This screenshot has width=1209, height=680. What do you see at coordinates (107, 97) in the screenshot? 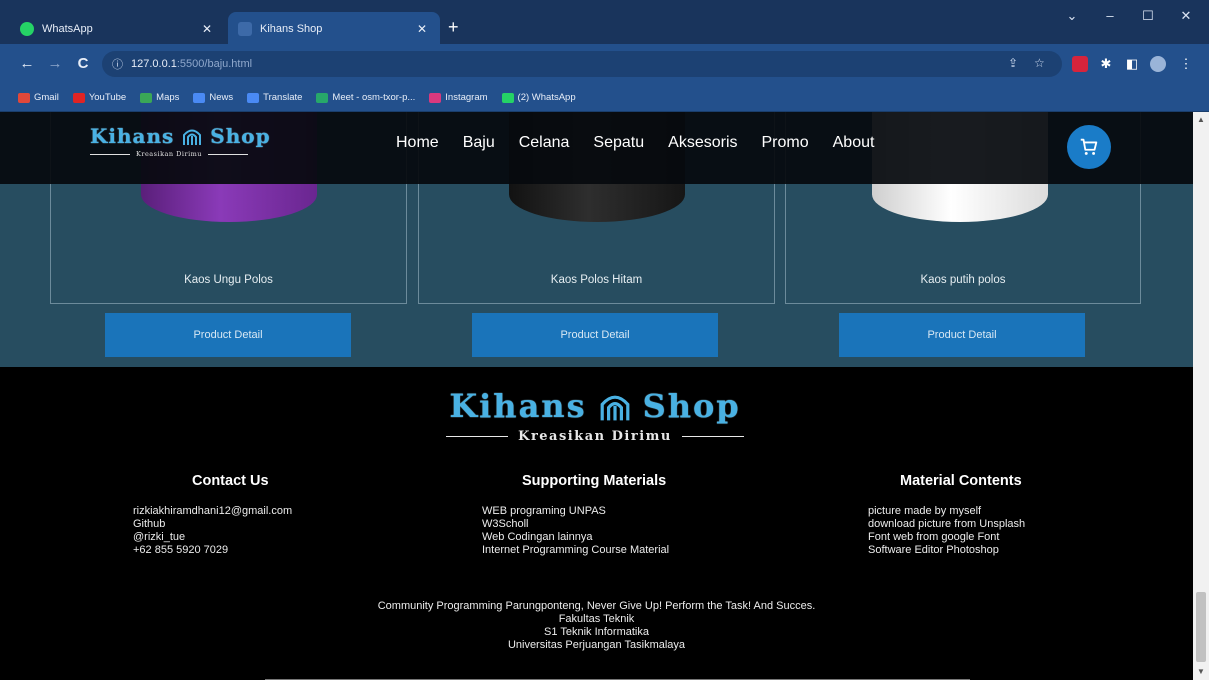
I see `bookmark-label: YouTube` at bounding box center [107, 97].